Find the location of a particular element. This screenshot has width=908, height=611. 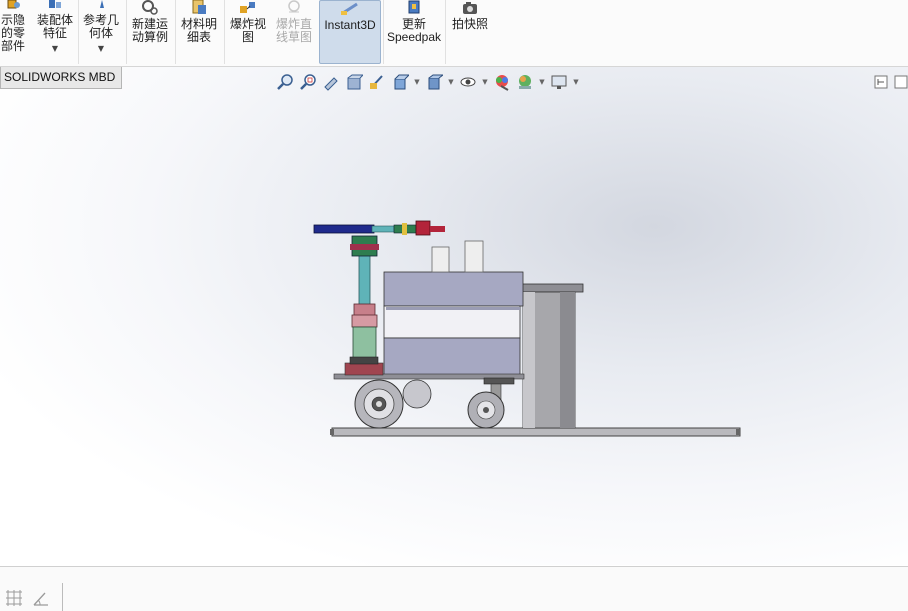

view-orientation-icon is located at coordinates (400, 82).